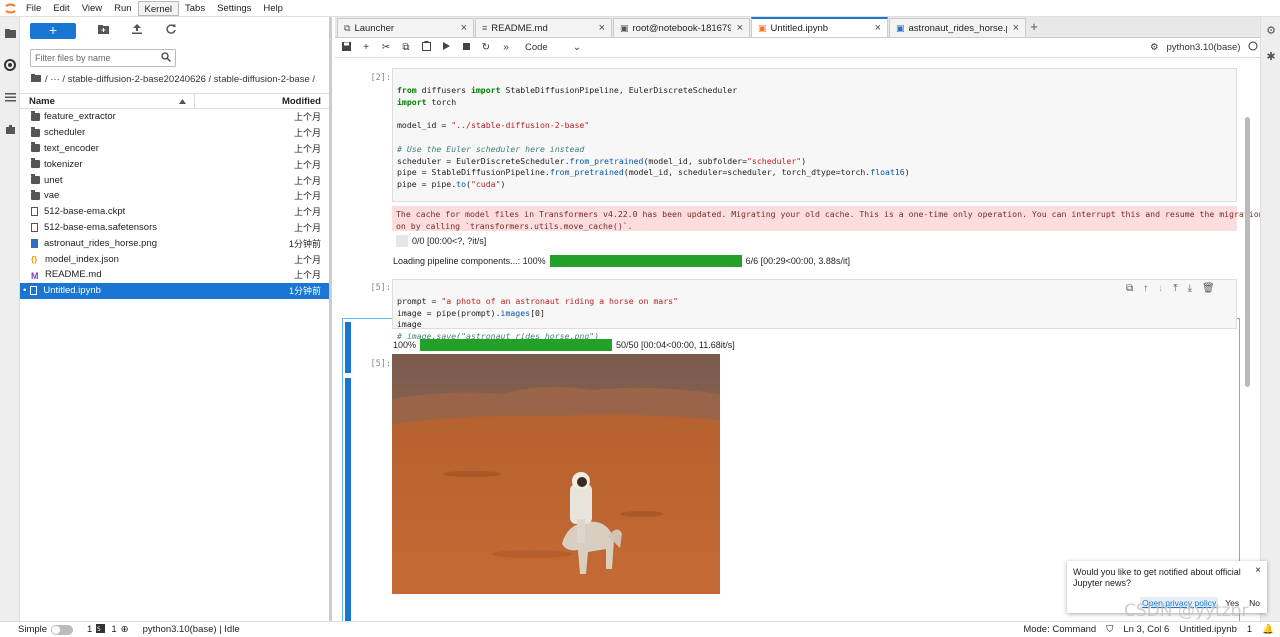 The image size is (1280, 637). Describe the element at coordinates (366, 47) in the screenshot. I see `insert-cell-icon: +` at that location.